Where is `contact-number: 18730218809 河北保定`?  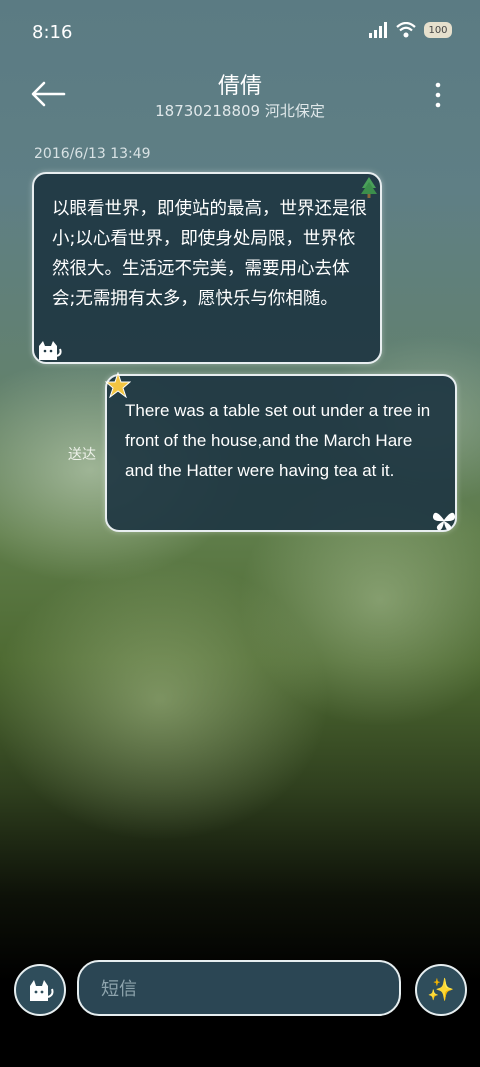 contact-number: 18730218809 河北保定 is located at coordinates (240, 111).